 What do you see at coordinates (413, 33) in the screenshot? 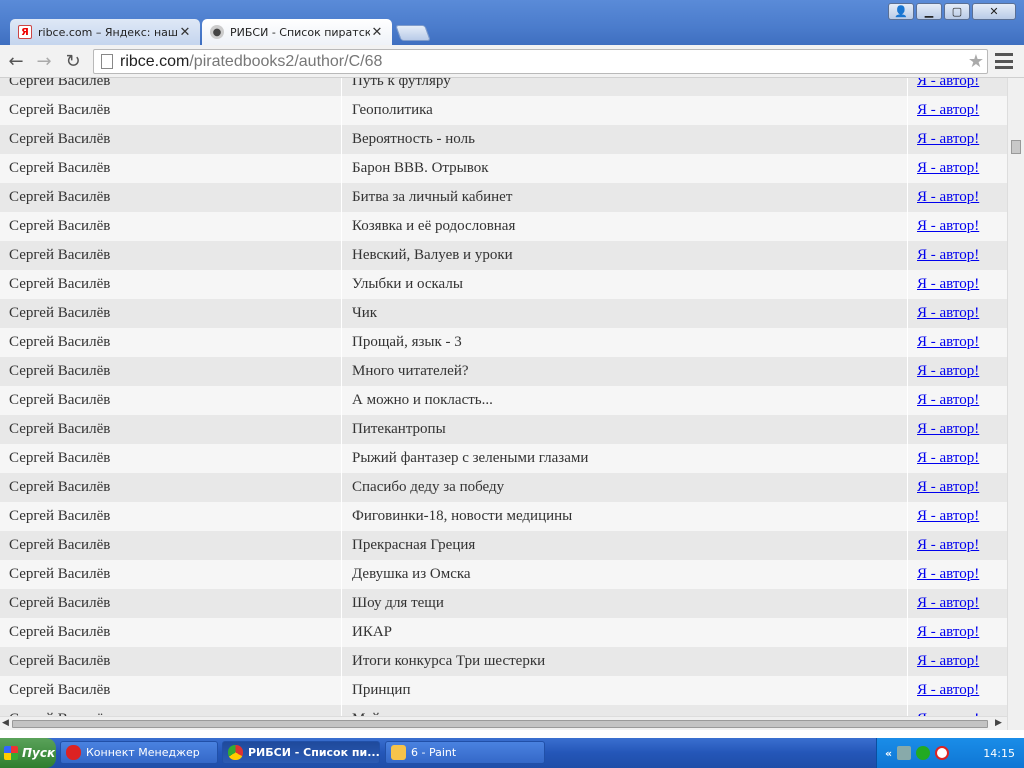
I see `new-tab-button` at bounding box center [413, 33].